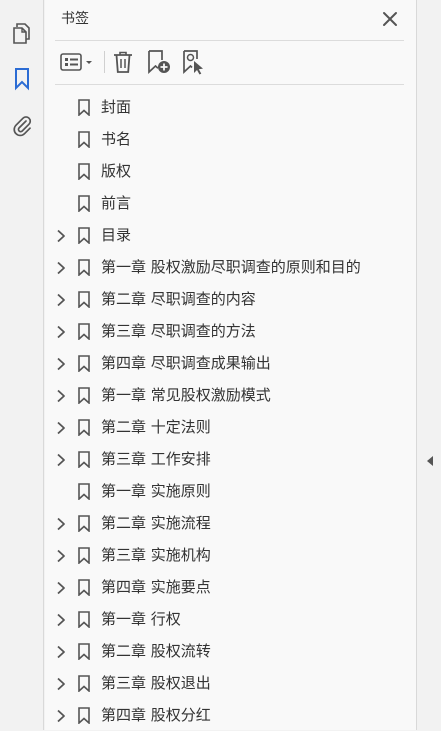  I want to click on bookmark-row: 第三章 实施机构, so click(230, 555).